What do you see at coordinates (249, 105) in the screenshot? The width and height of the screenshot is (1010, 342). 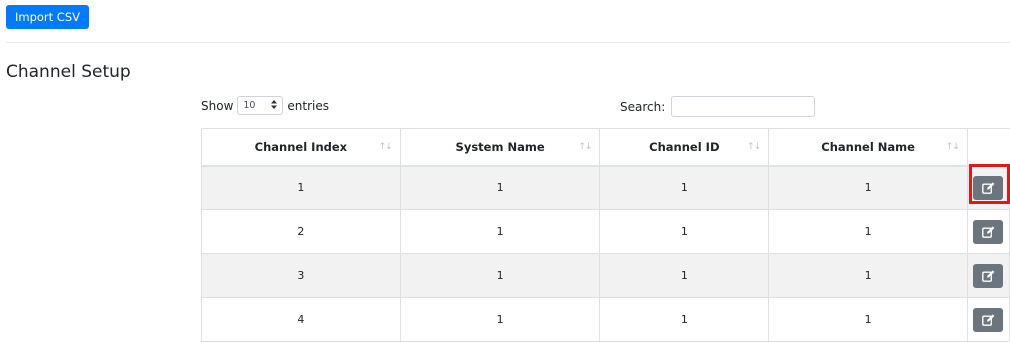 I see `entries-select-value: 10` at bounding box center [249, 105].